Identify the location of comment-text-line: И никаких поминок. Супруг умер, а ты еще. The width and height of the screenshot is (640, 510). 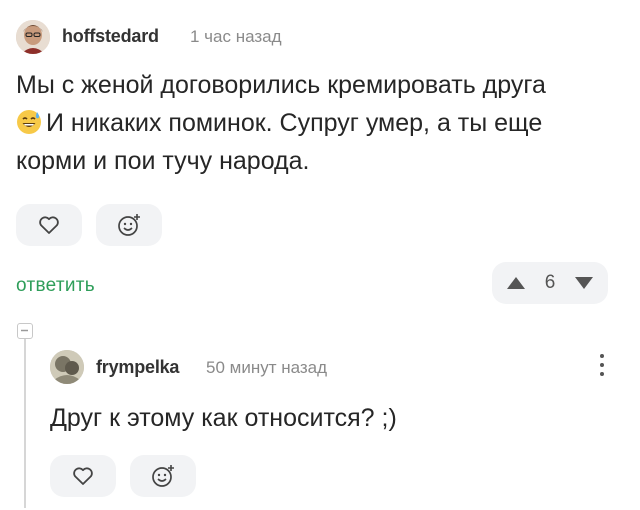
(321, 123).